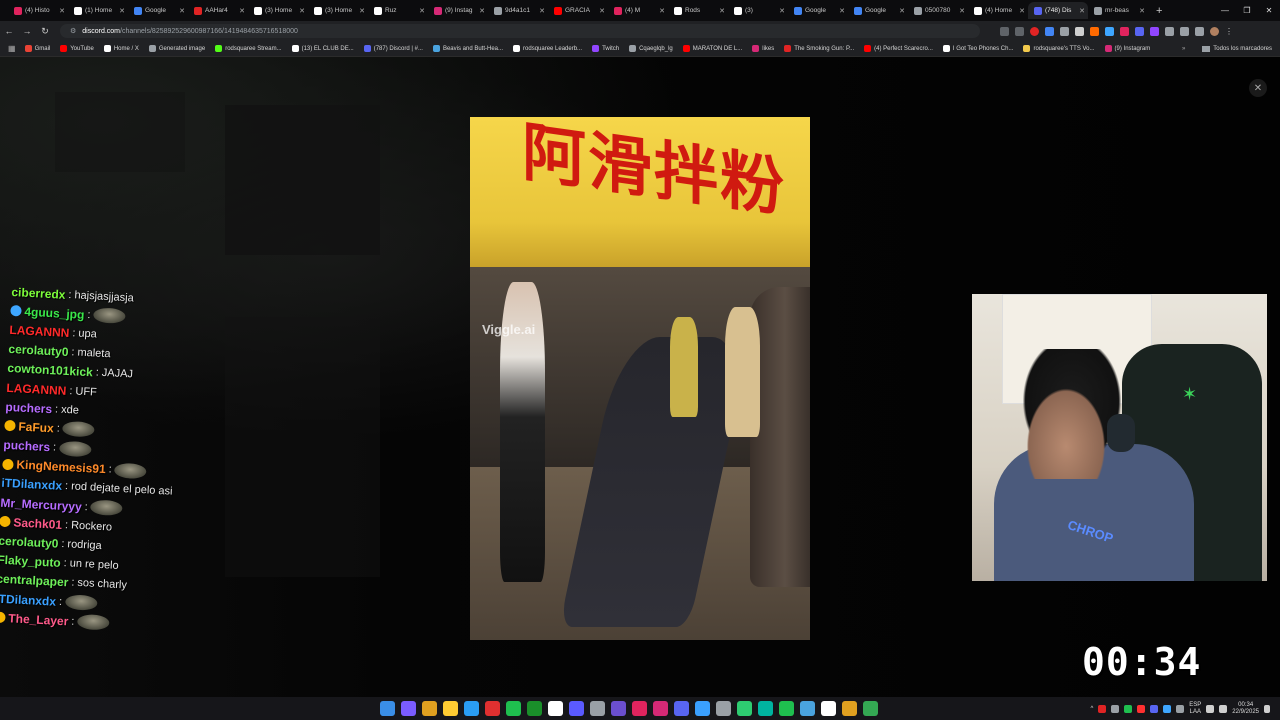  What do you see at coordinates (177, 48) in the screenshot?
I see `bookmark-item: Generated image` at bounding box center [177, 48].